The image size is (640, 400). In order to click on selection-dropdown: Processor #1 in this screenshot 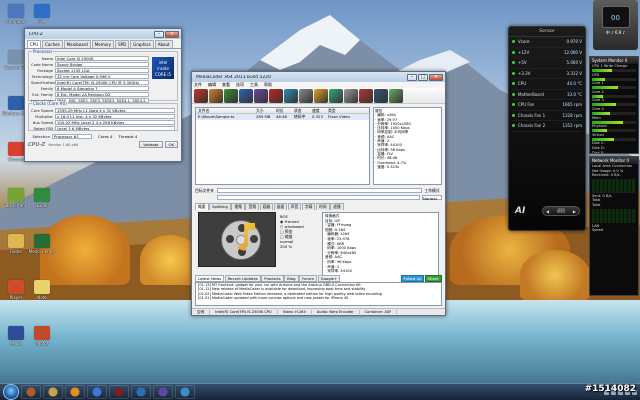, I will do `click(72, 136)`.